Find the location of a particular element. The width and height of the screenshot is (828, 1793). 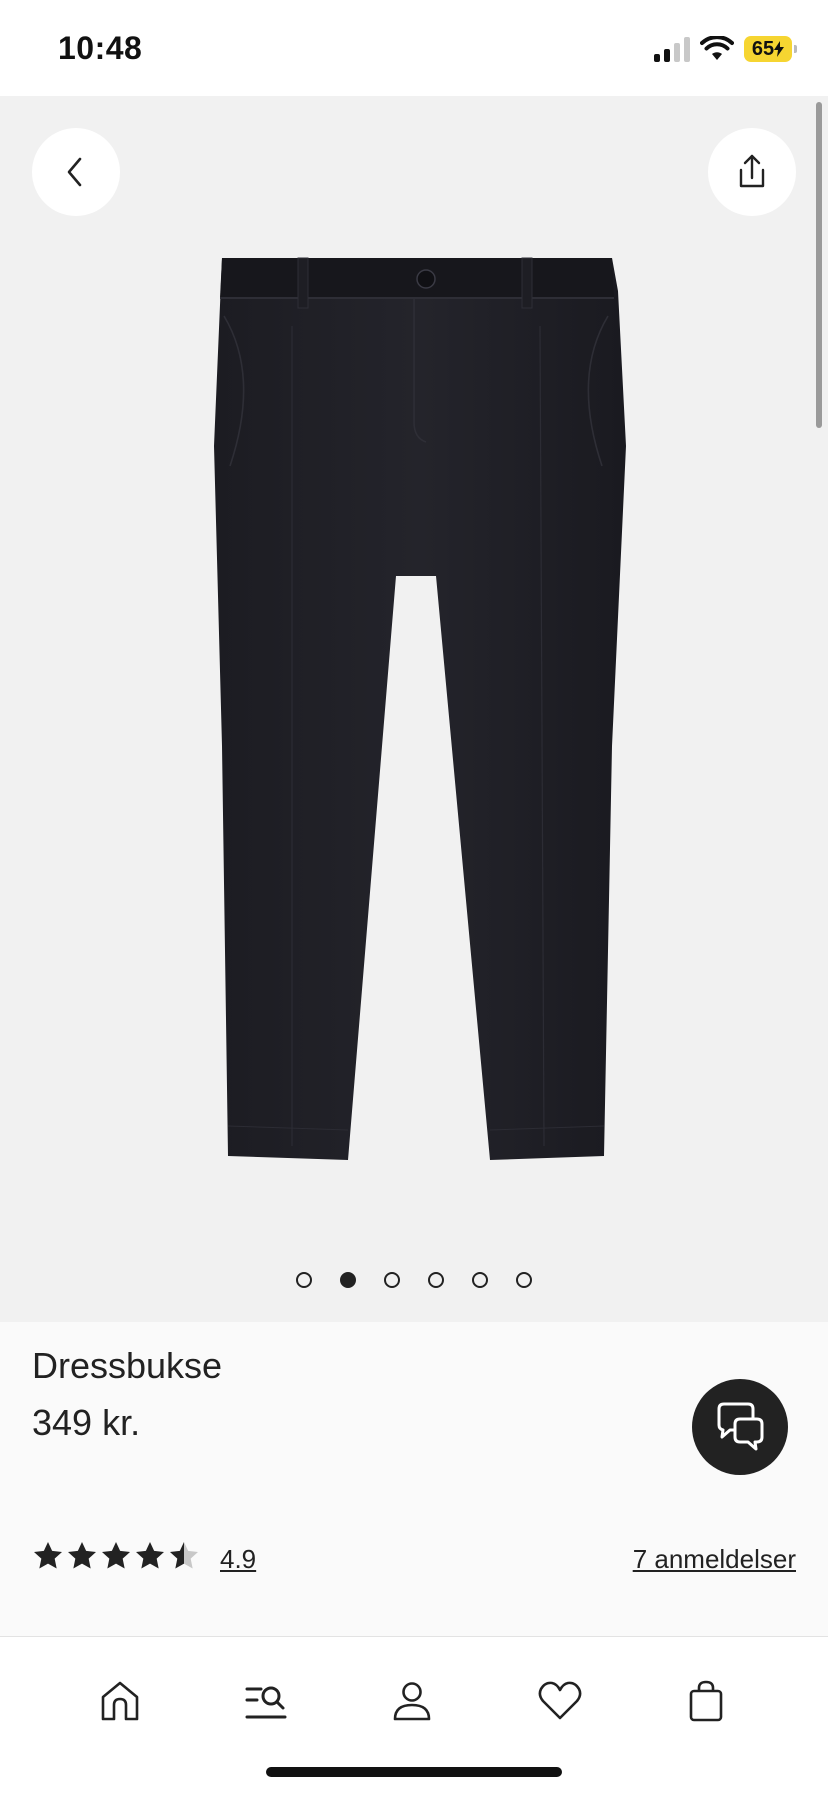

star-half-icon is located at coordinates (184, 1555).